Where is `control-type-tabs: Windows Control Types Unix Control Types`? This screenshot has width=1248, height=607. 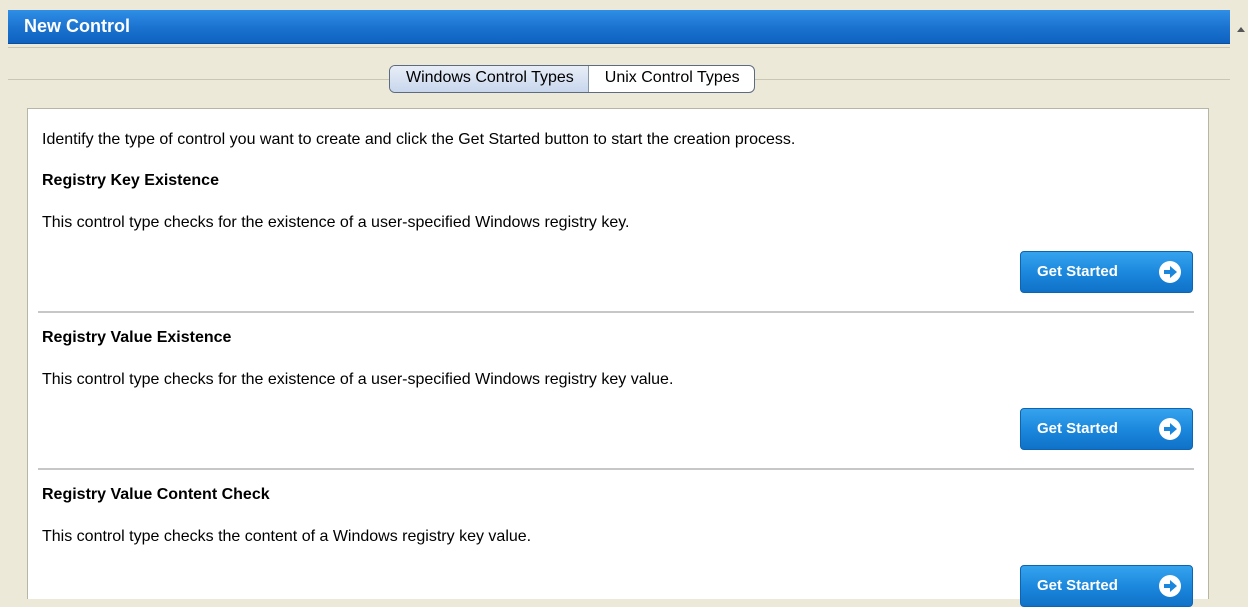 control-type-tabs: Windows Control Types Unix Control Types is located at coordinates (572, 79).